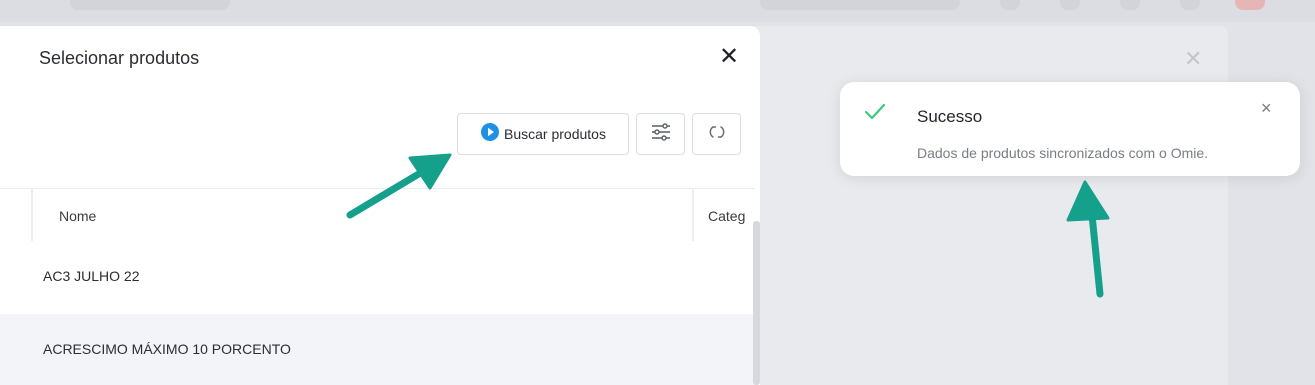 This screenshot has height=385, width=1315. What do you see at coordinates (875, 114) in the screenshot?
I see `check-icon` at bounding box center [875, 114].